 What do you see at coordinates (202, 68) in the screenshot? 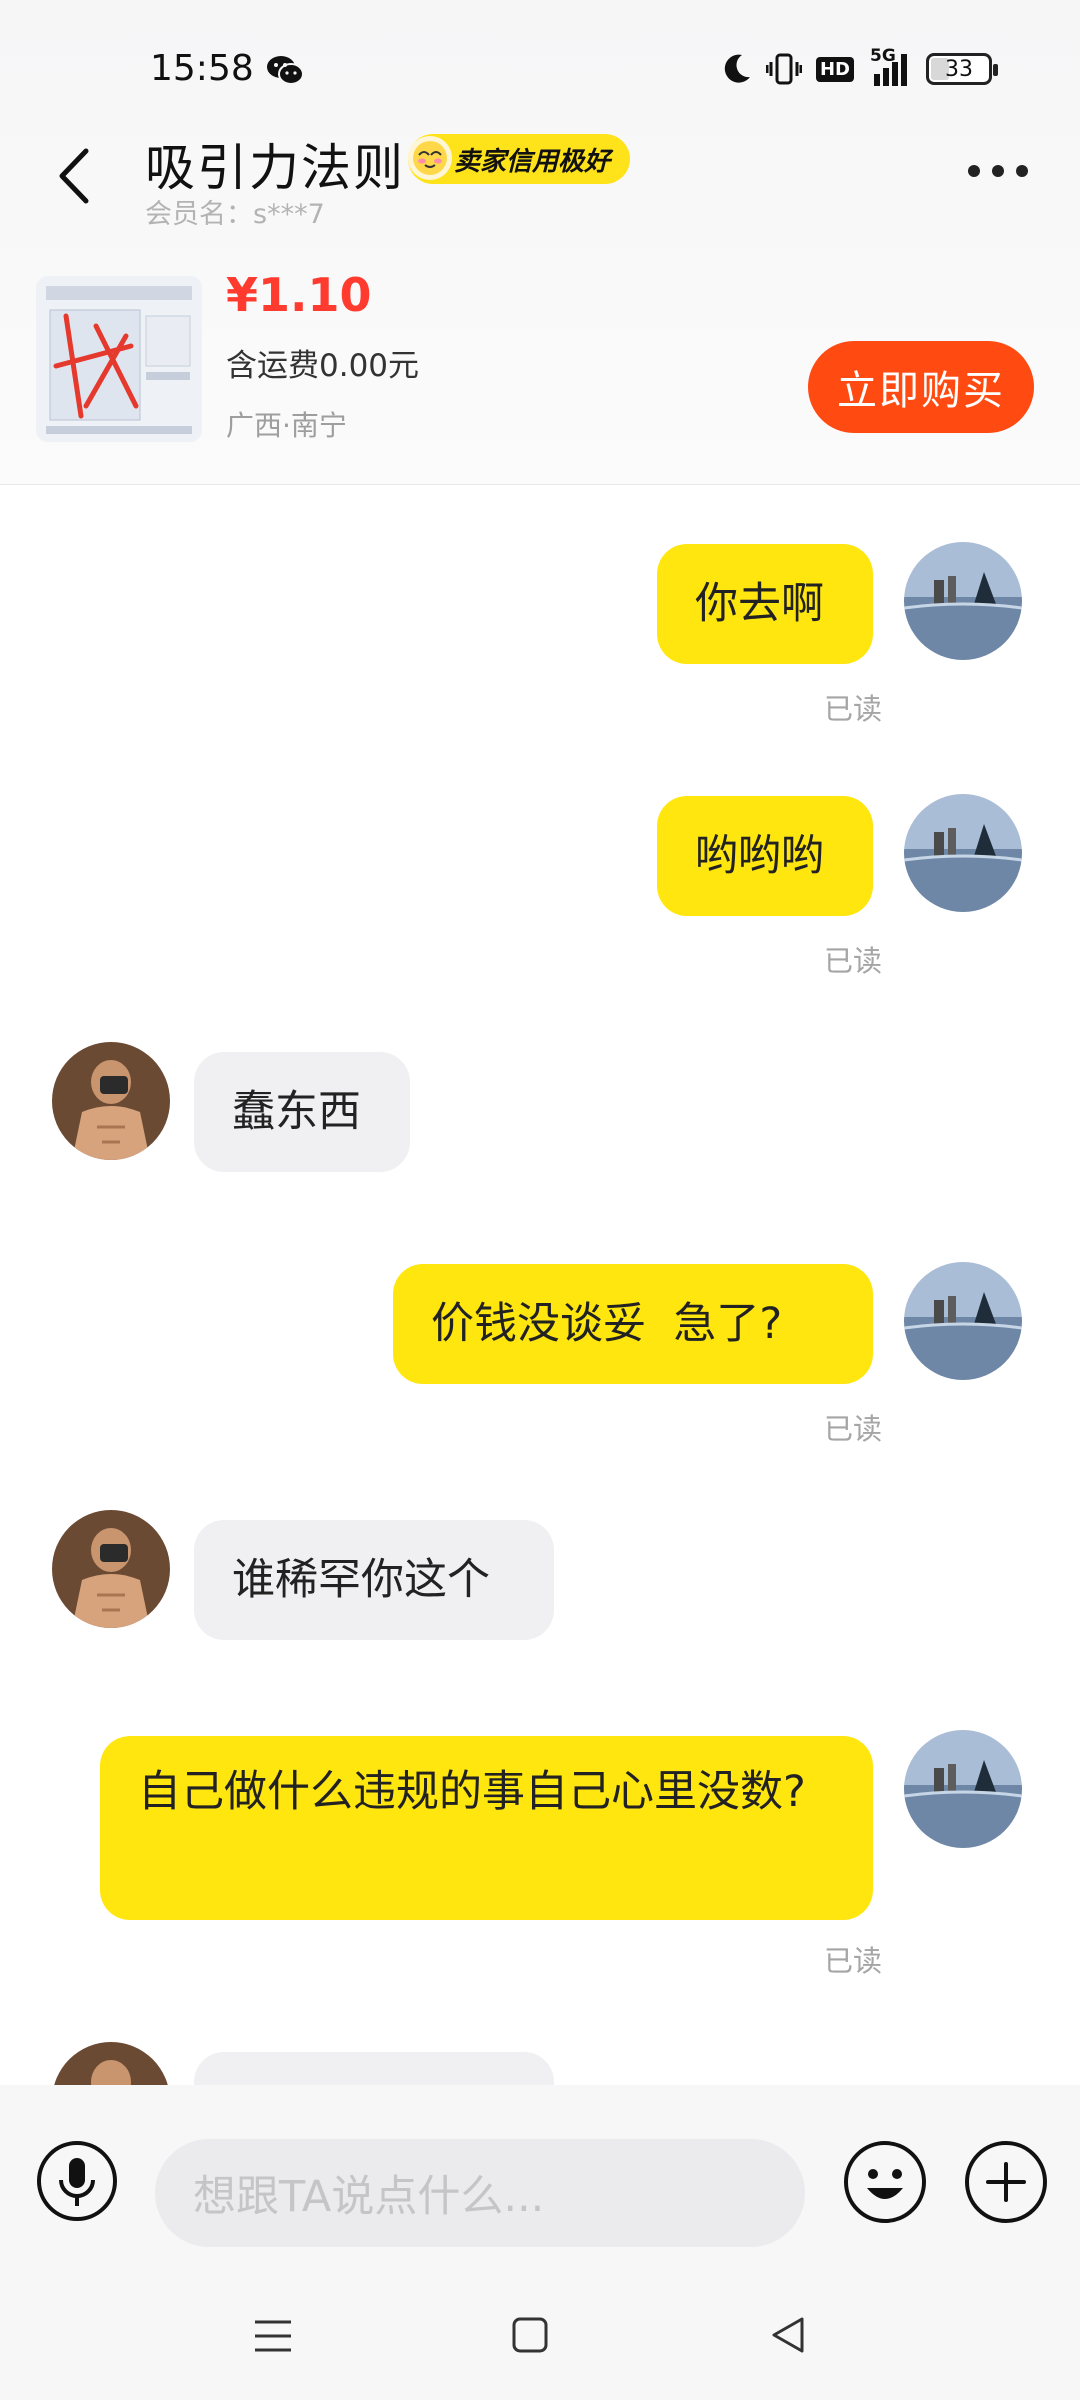
I see `status-time: 15:58` at bounding box center [202, 68].